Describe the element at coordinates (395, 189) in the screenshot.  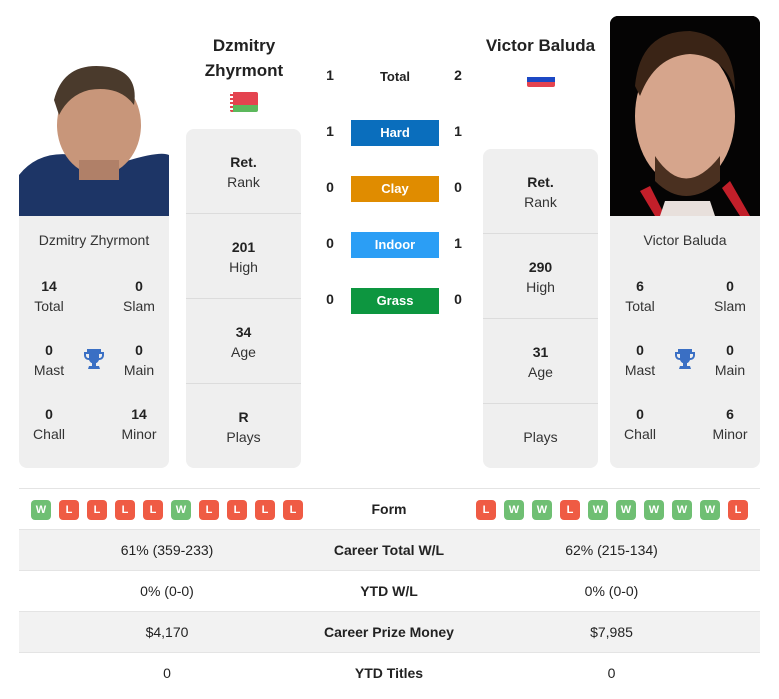
I see `surface-clay-badge: Clay` at that location.